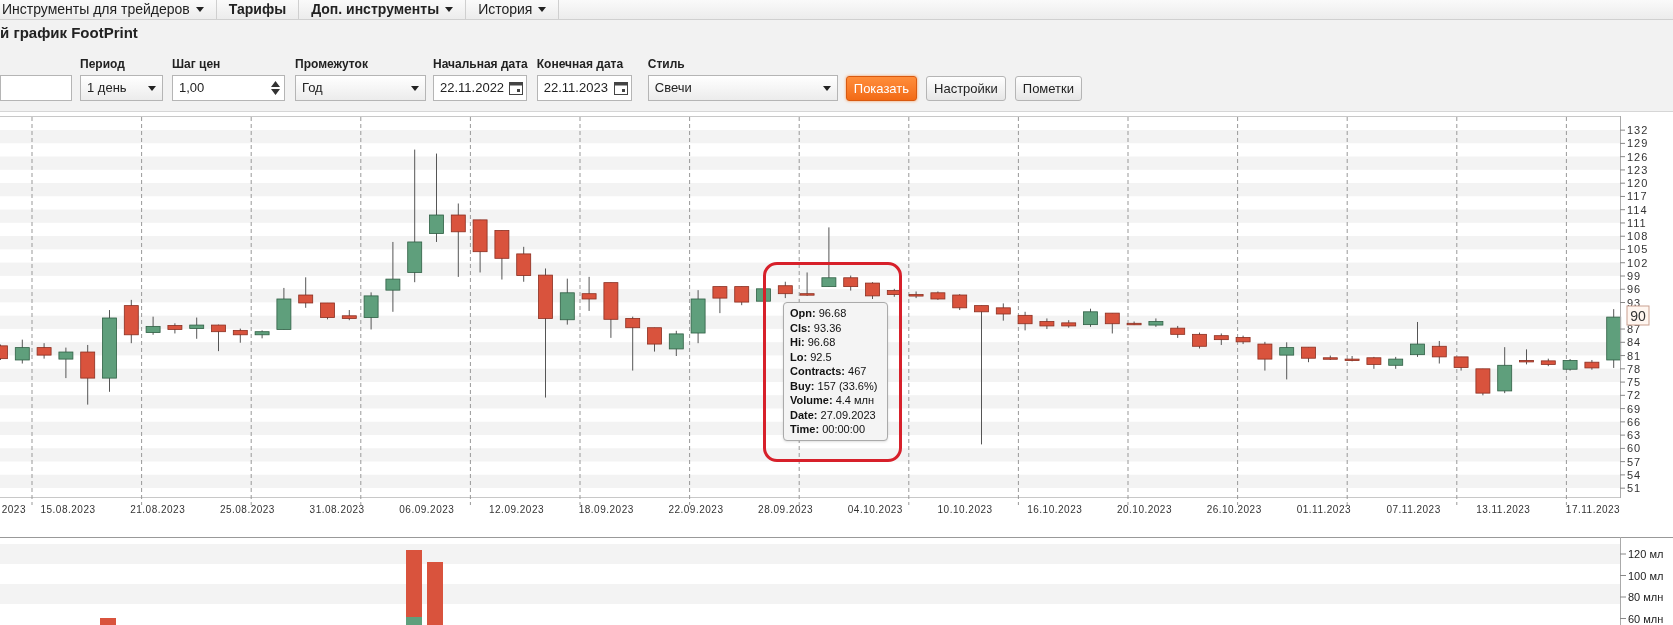 This screenshot has height=625, width=1673. What do you see at coordinates (1638, 183) in the screenshot?
I see `axis-label: 120` at bounding box center [1638, 183].